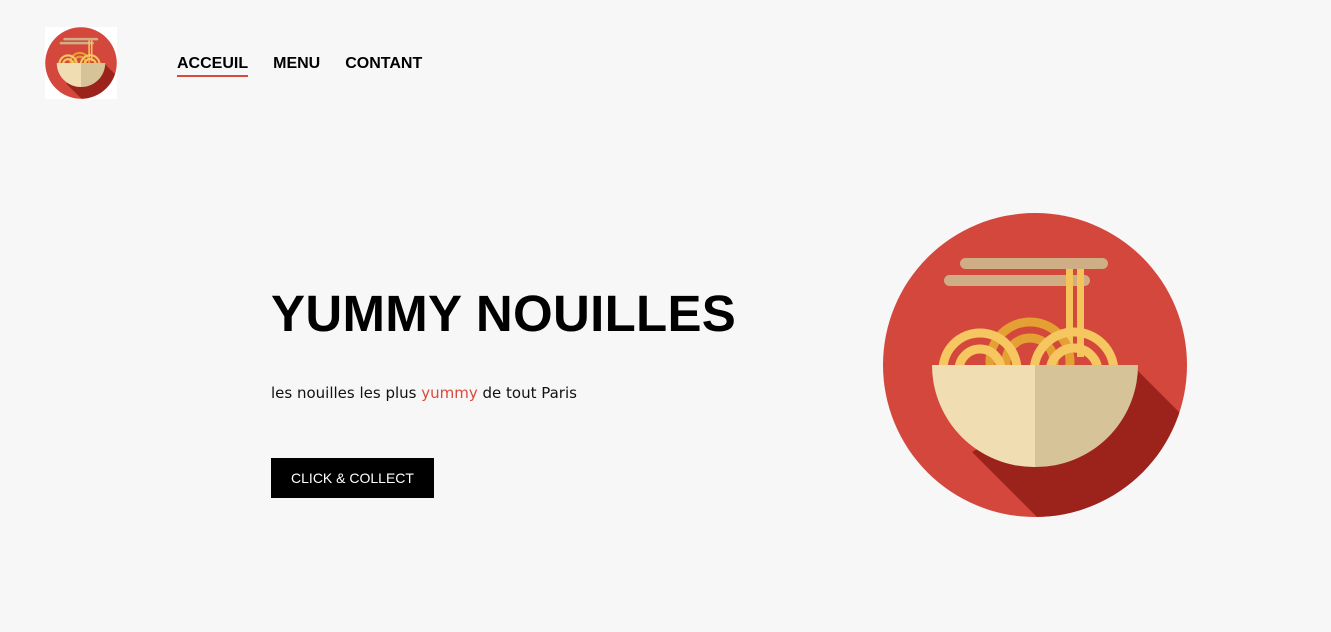 Image resolution: width=1331 pixels, height=632 pixels. Describe the element at coordinates (504, 313) in the screenshot. I see `hero-title: YUMMY NOUILLES` at that location.